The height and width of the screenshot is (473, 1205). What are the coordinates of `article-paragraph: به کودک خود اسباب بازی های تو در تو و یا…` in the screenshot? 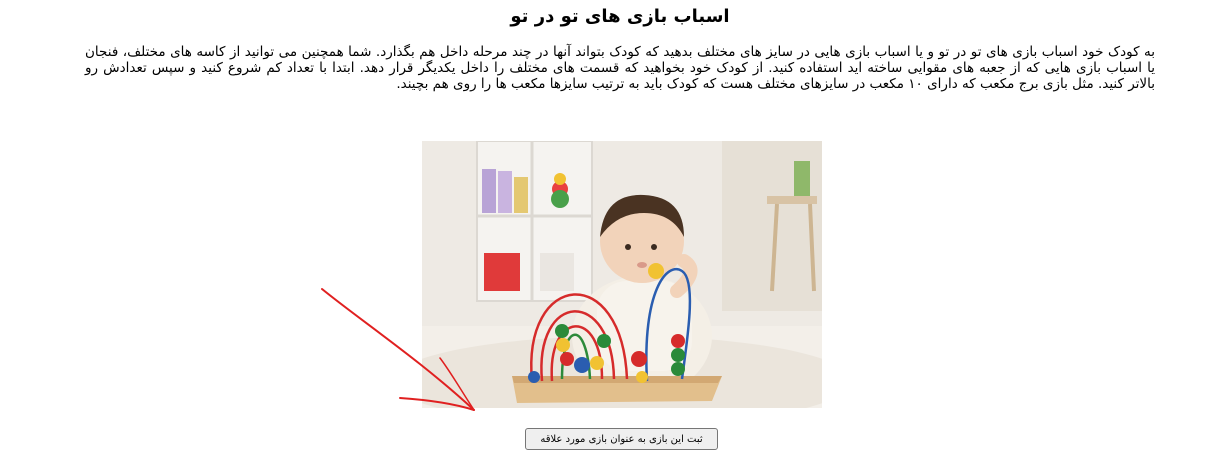 It's located at (620, 68).